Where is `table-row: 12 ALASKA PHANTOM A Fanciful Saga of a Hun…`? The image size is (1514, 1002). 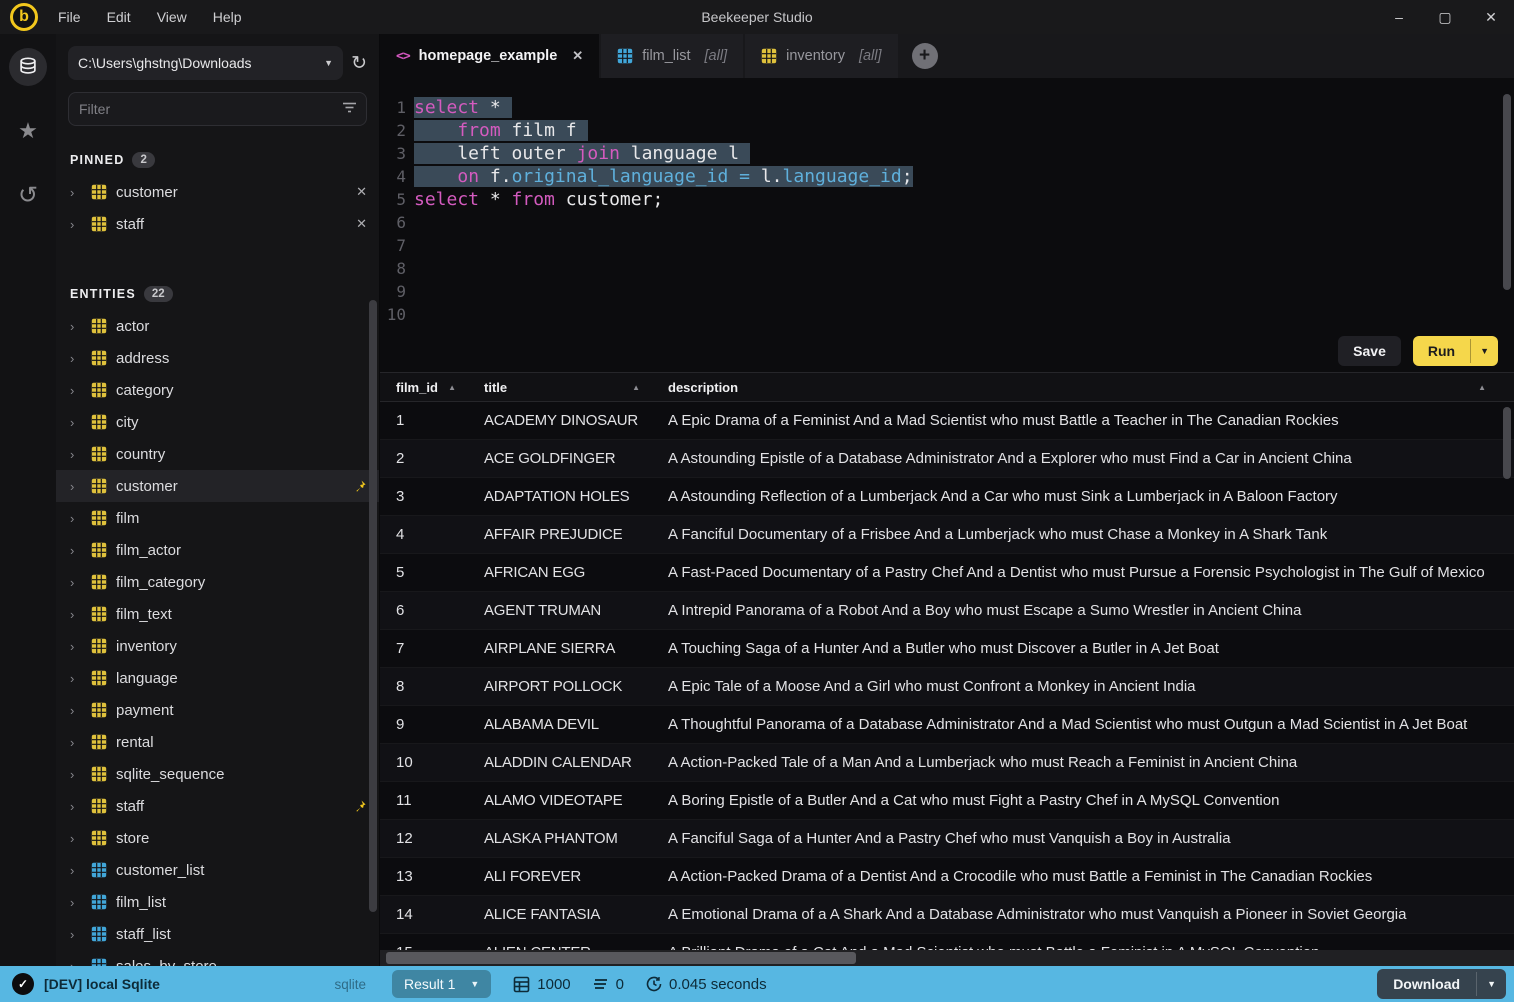
table-row: 12 ALASKA PHANTOM A Fanciful Saga of a Hun… is located at coordinates (947, 839).